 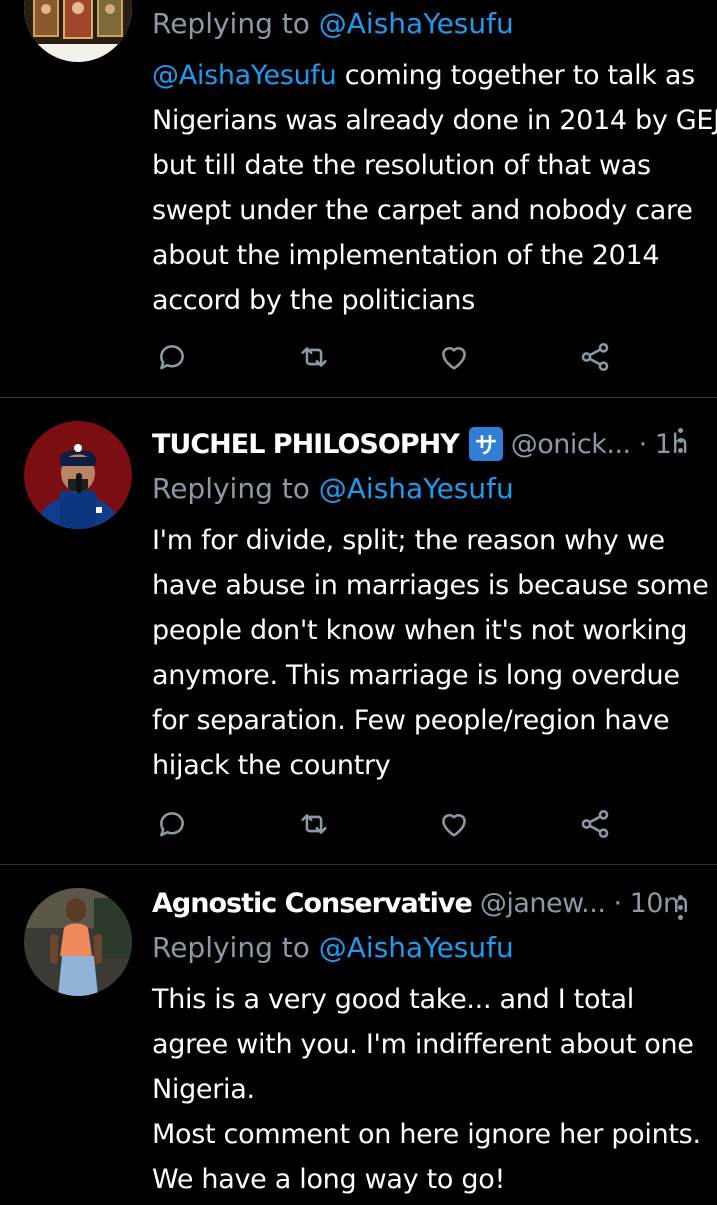 I want to click on tweet-text-line: hijack the country, so click(x=271, y=765).